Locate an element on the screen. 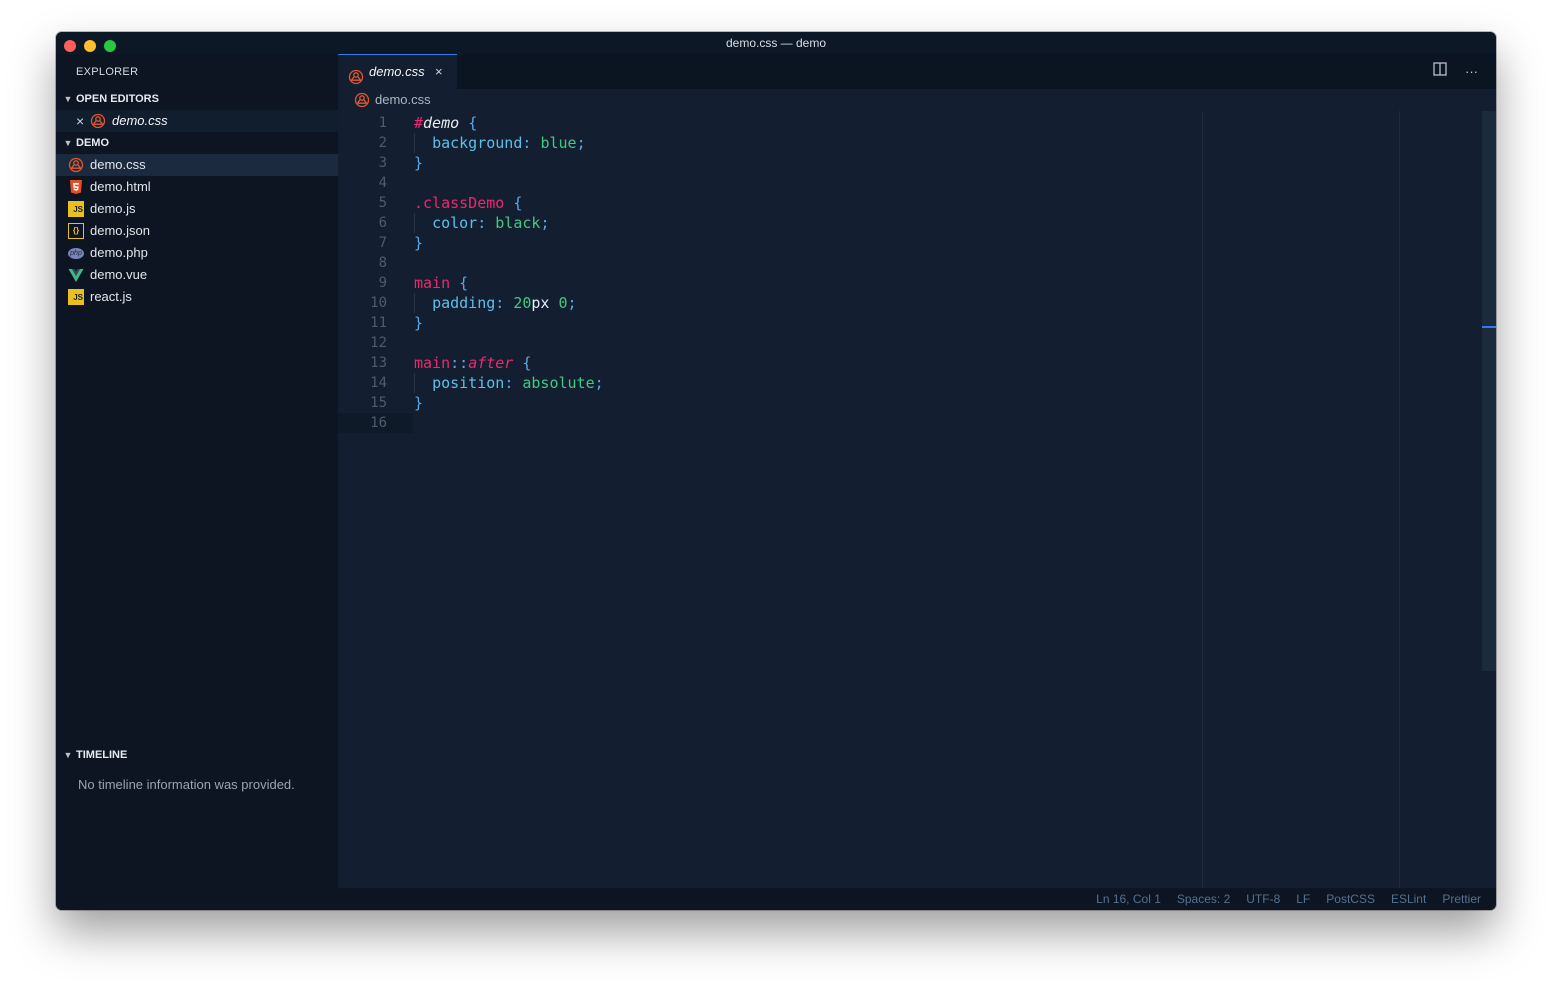  more-actions-icon: ··· is located at coordinates (1471, 71).